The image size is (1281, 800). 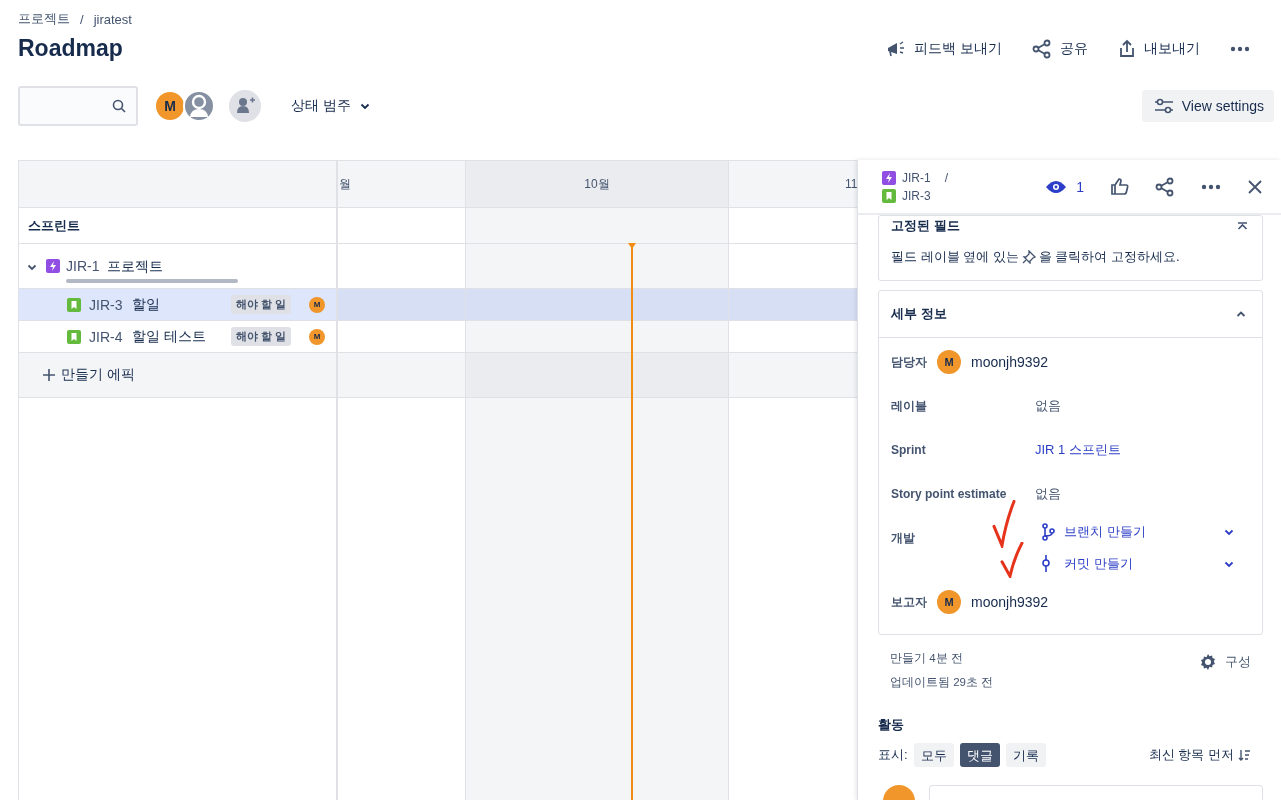 What do you see at coordinates (169, 336) in the screenshot?
I see `issue-title: 할일 테스트` at bounding box center [169, 336].